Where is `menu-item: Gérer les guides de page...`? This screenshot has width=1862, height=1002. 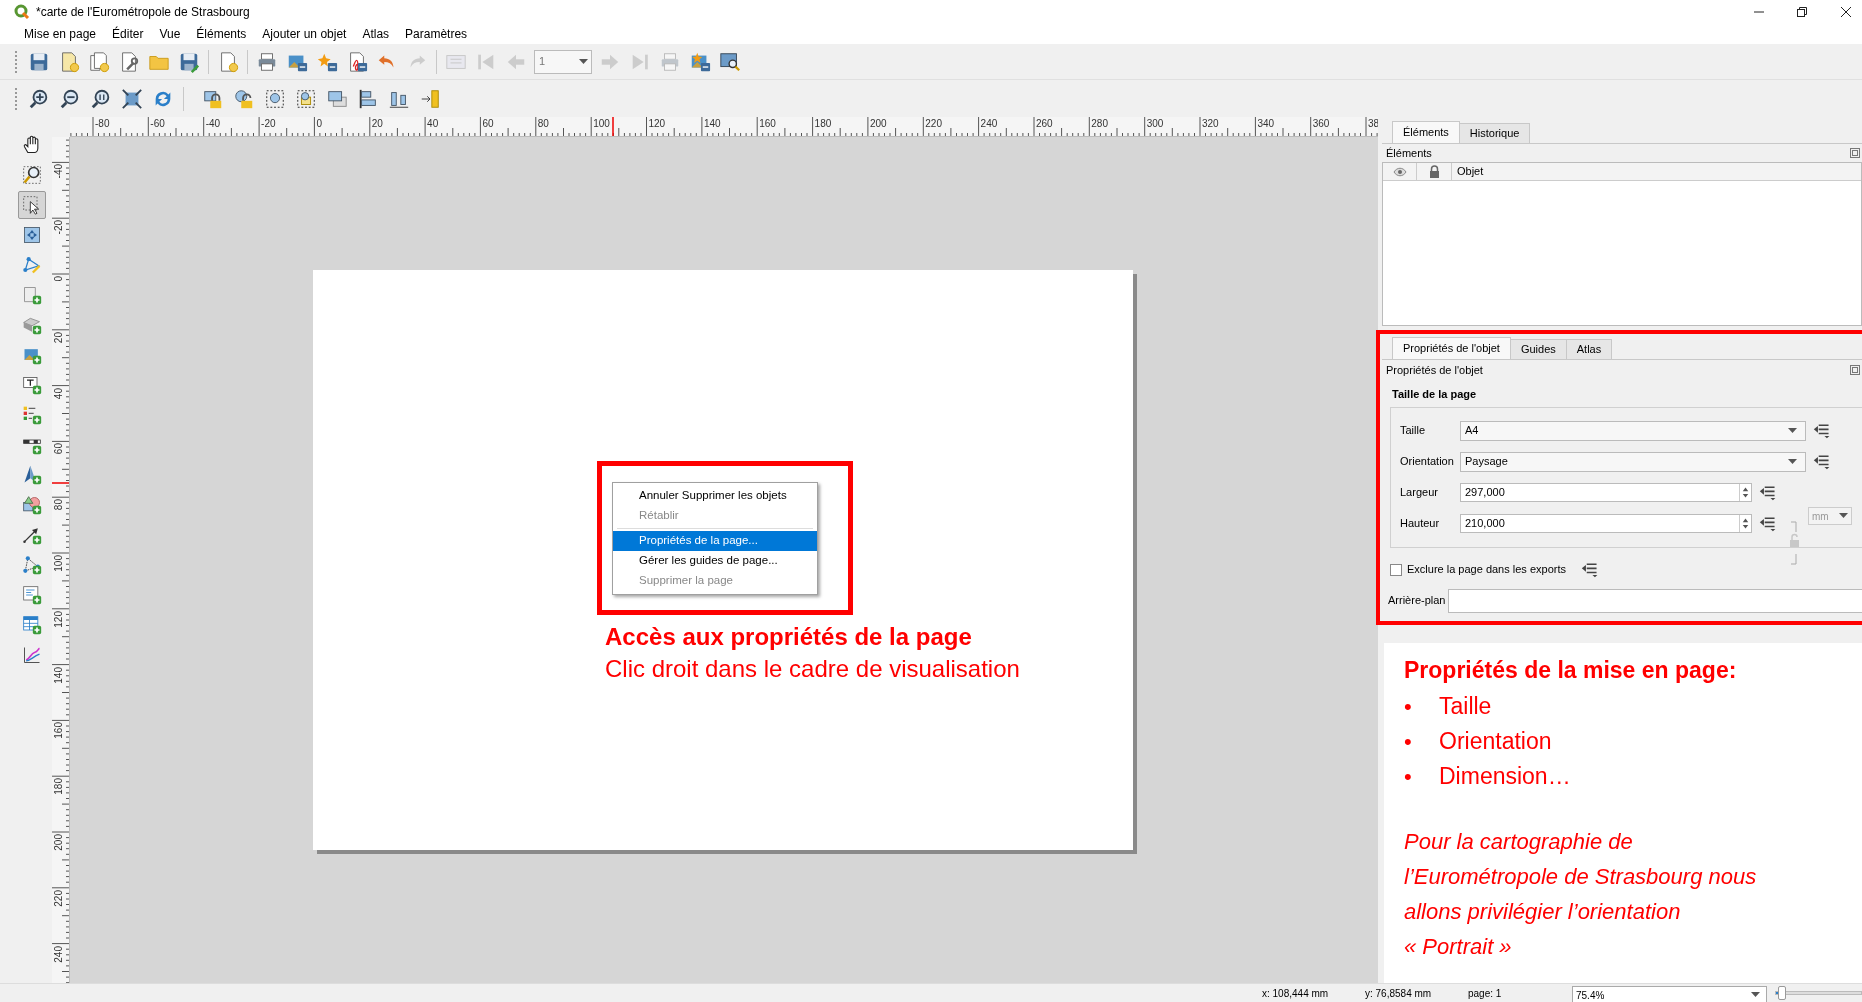 menu-item: Gérer les guides de page... is located at coordinates (715, 561).